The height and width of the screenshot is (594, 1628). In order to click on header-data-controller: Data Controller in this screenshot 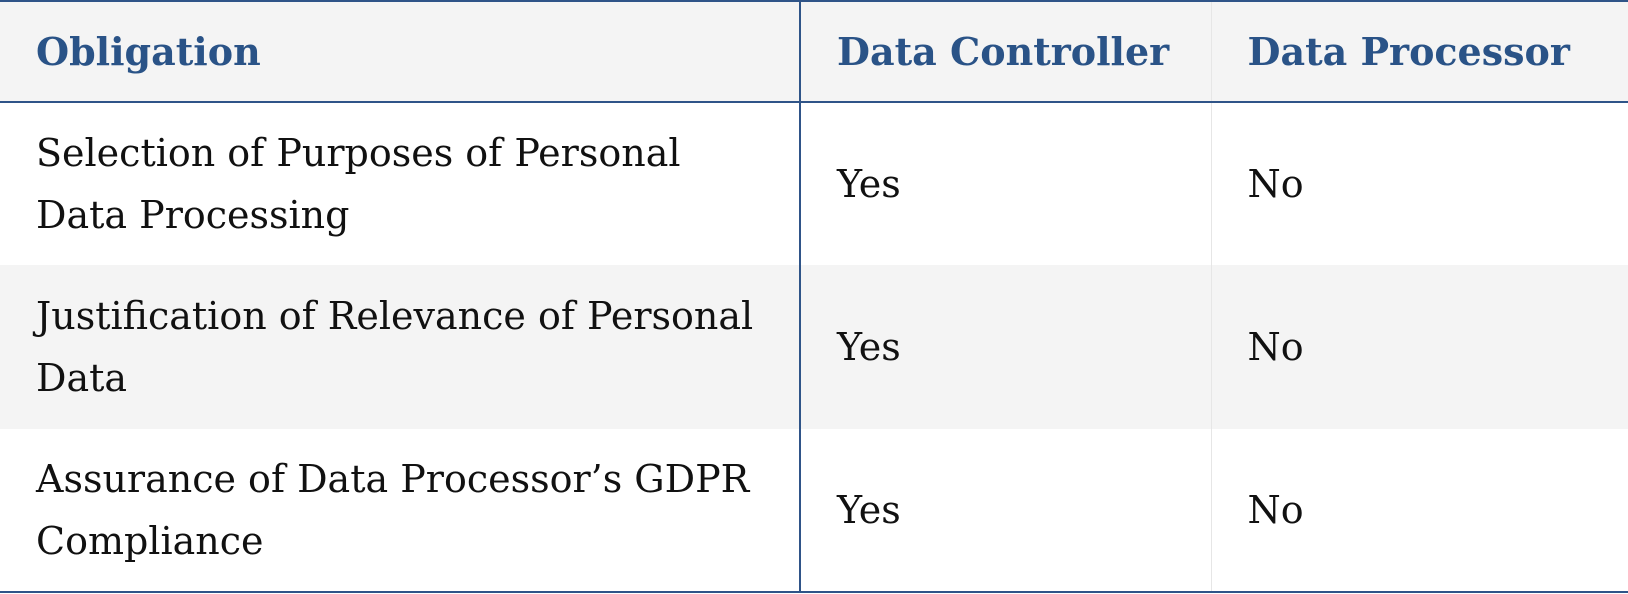, I will do `click(1006, 52)`.